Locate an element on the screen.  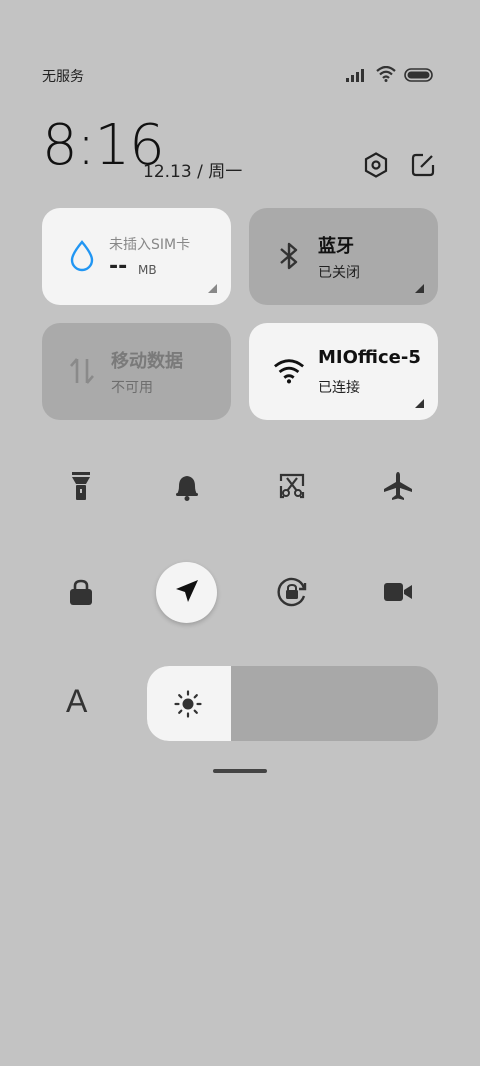
wifi-tile: MIOffice-5G 已连接 is located at coordinates (343, 371).